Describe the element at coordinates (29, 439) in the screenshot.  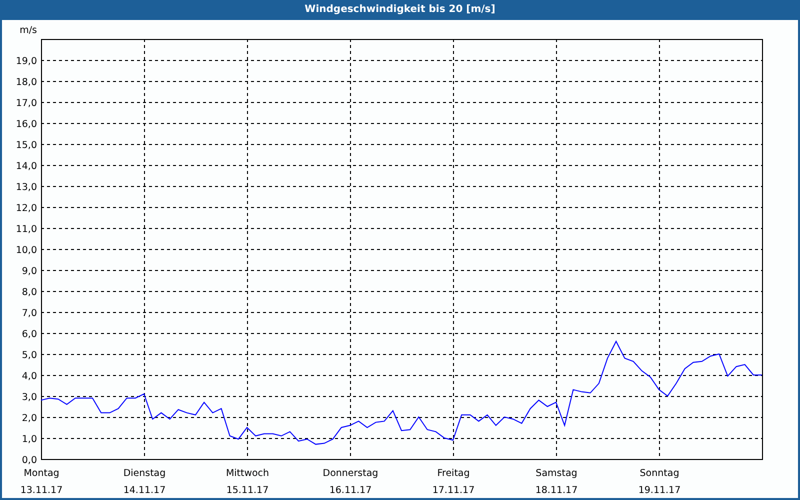
I see `y-tick-label: 1,0` at that location.